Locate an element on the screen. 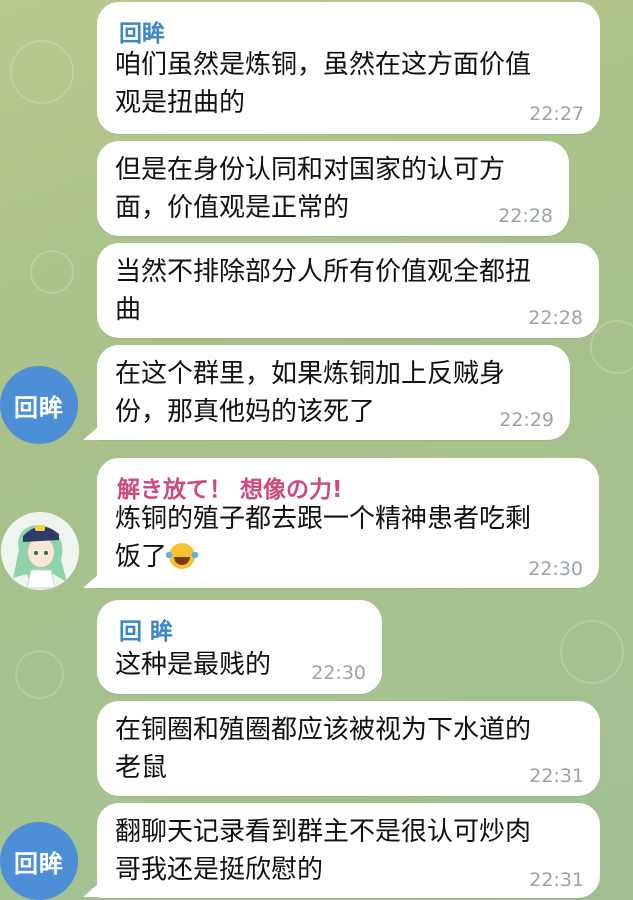  message-text: 当然不排除部分人所有价值观全都扭 曲 is located at coordinates (323, 291).